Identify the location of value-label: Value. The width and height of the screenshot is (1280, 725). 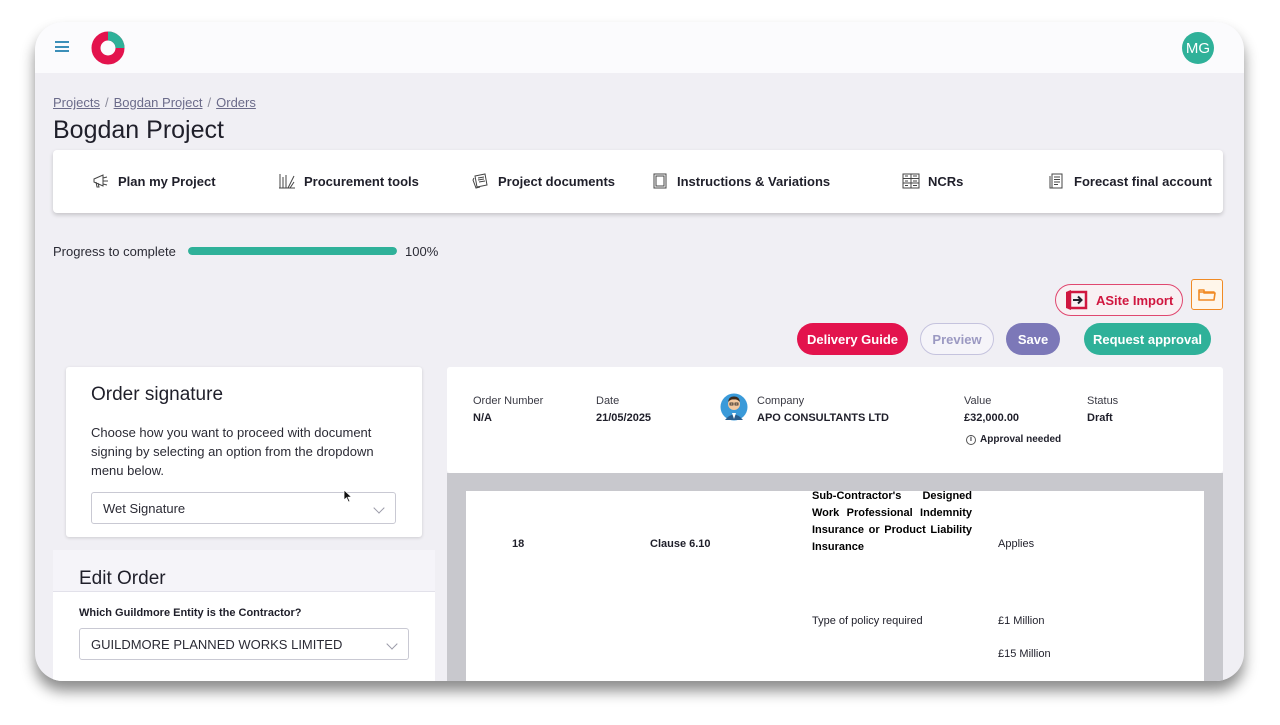
(978, 401).